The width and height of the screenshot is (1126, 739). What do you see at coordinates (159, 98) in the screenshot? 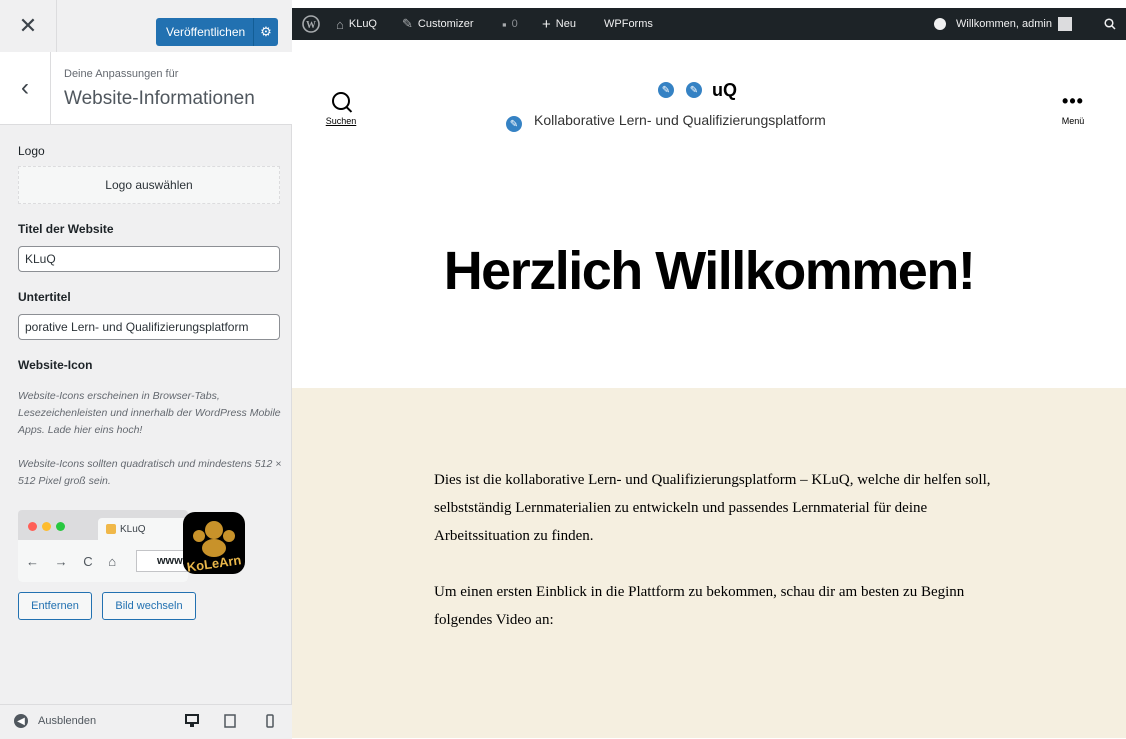
I see `section-title: Website-Informationen` at bounding box center [159, 98].